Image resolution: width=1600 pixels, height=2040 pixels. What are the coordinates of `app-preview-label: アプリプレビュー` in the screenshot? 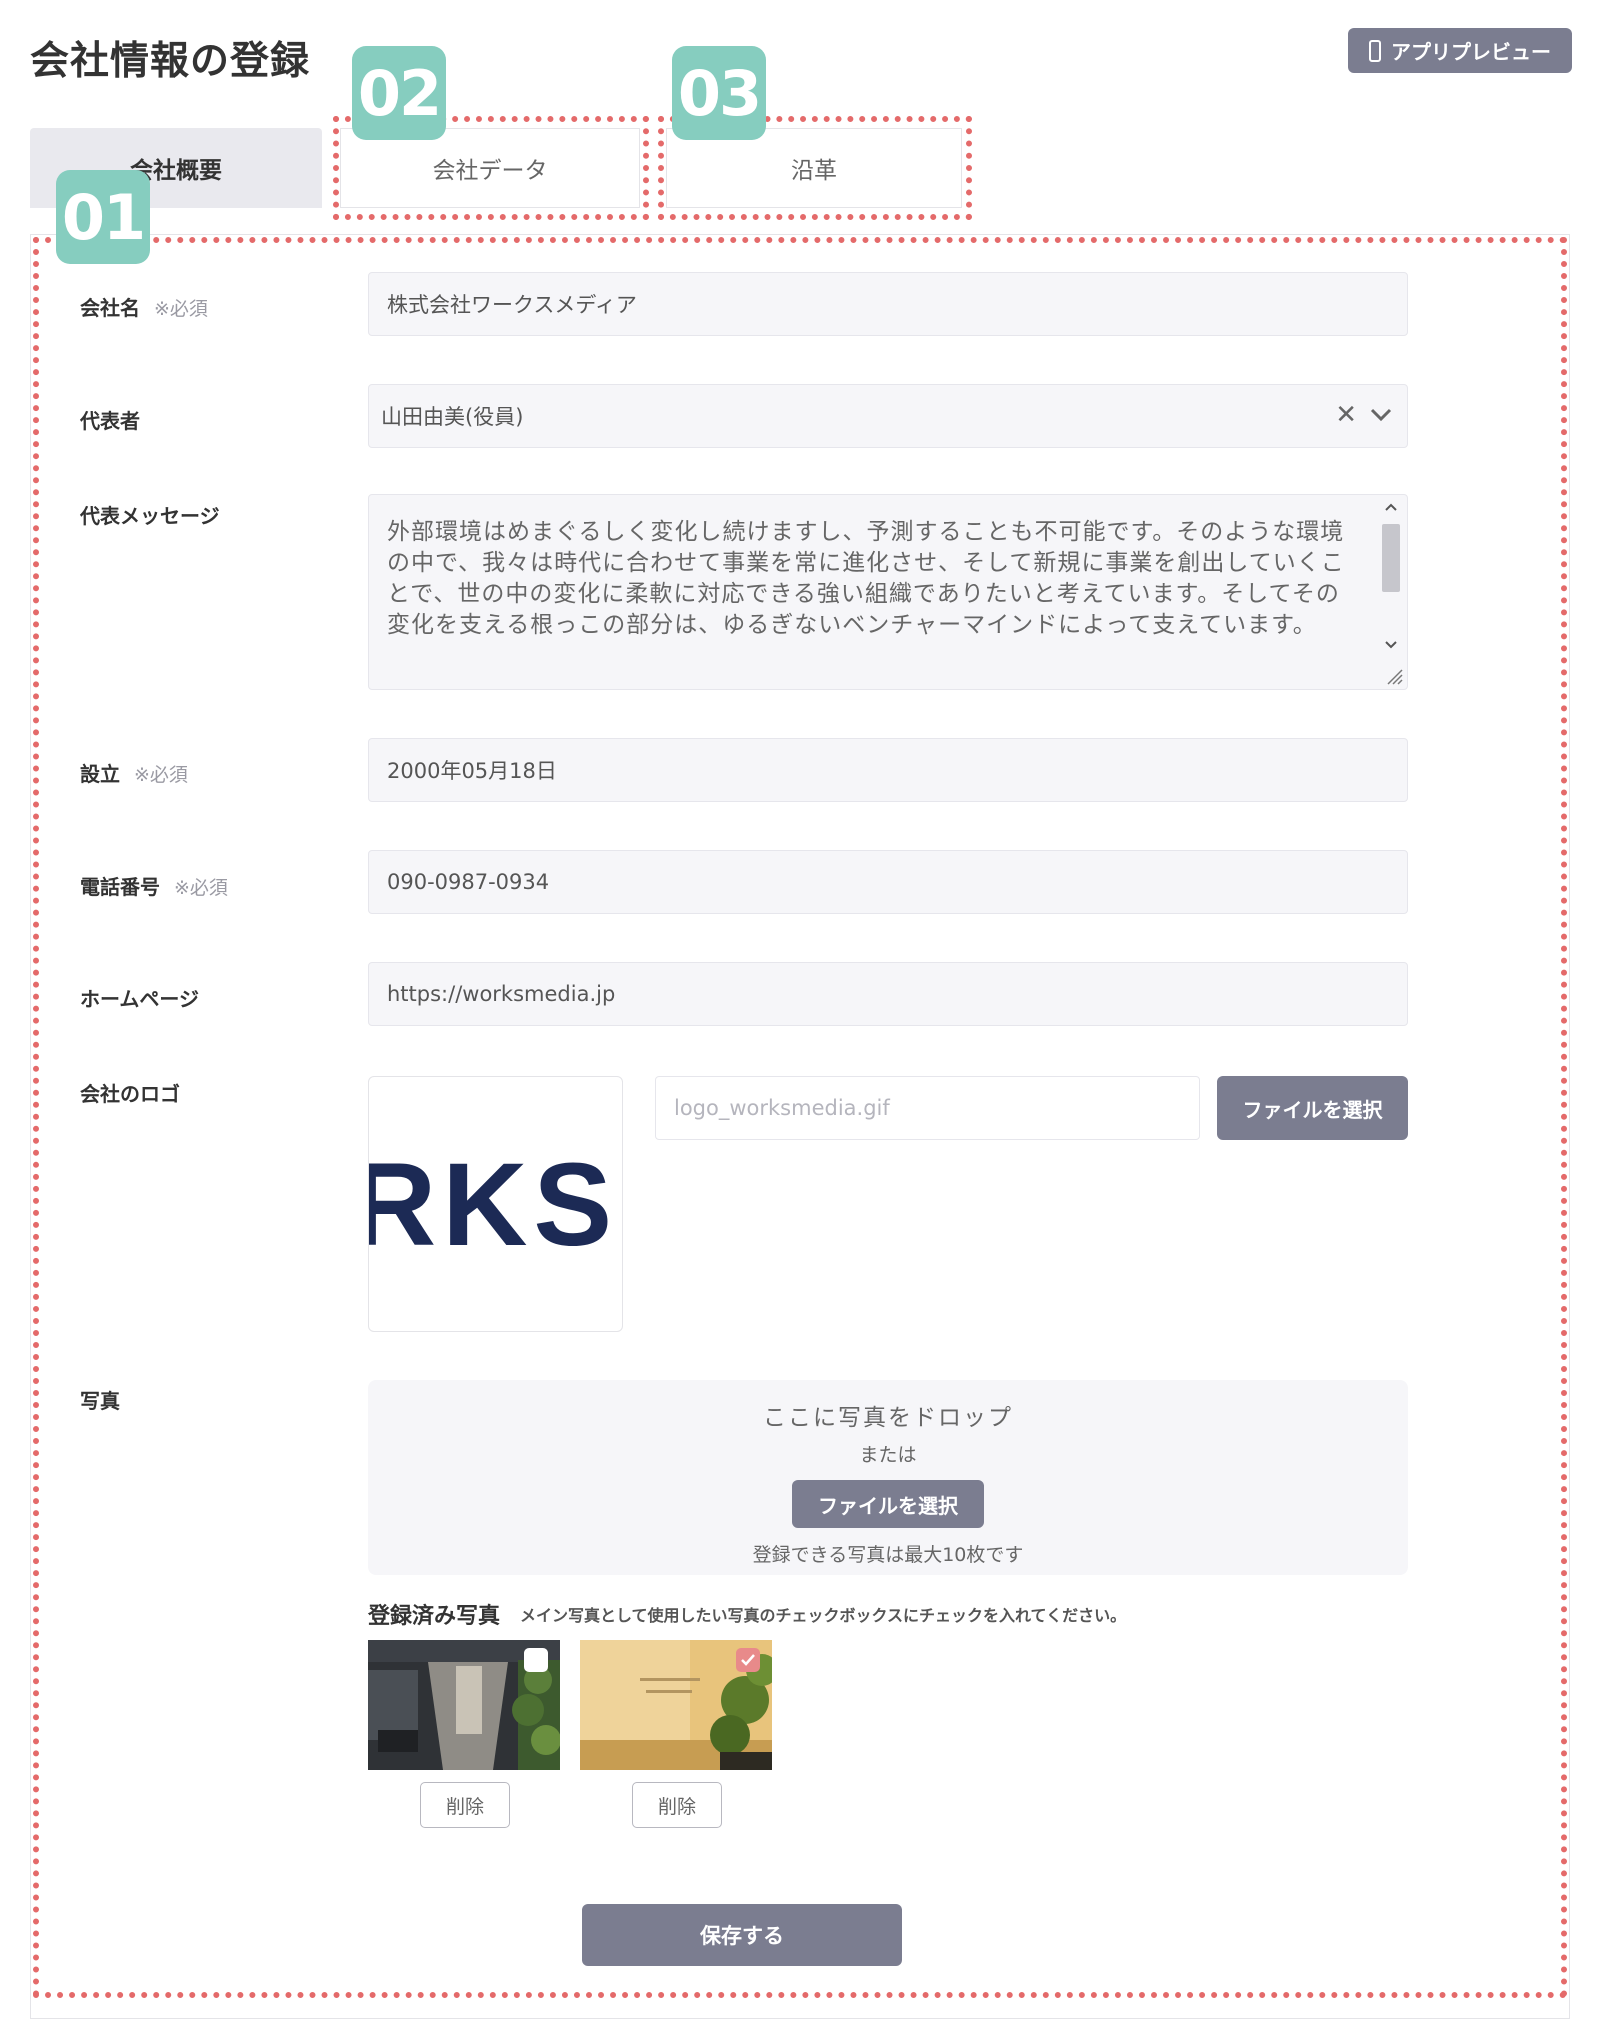 It's located at (1471, 52).